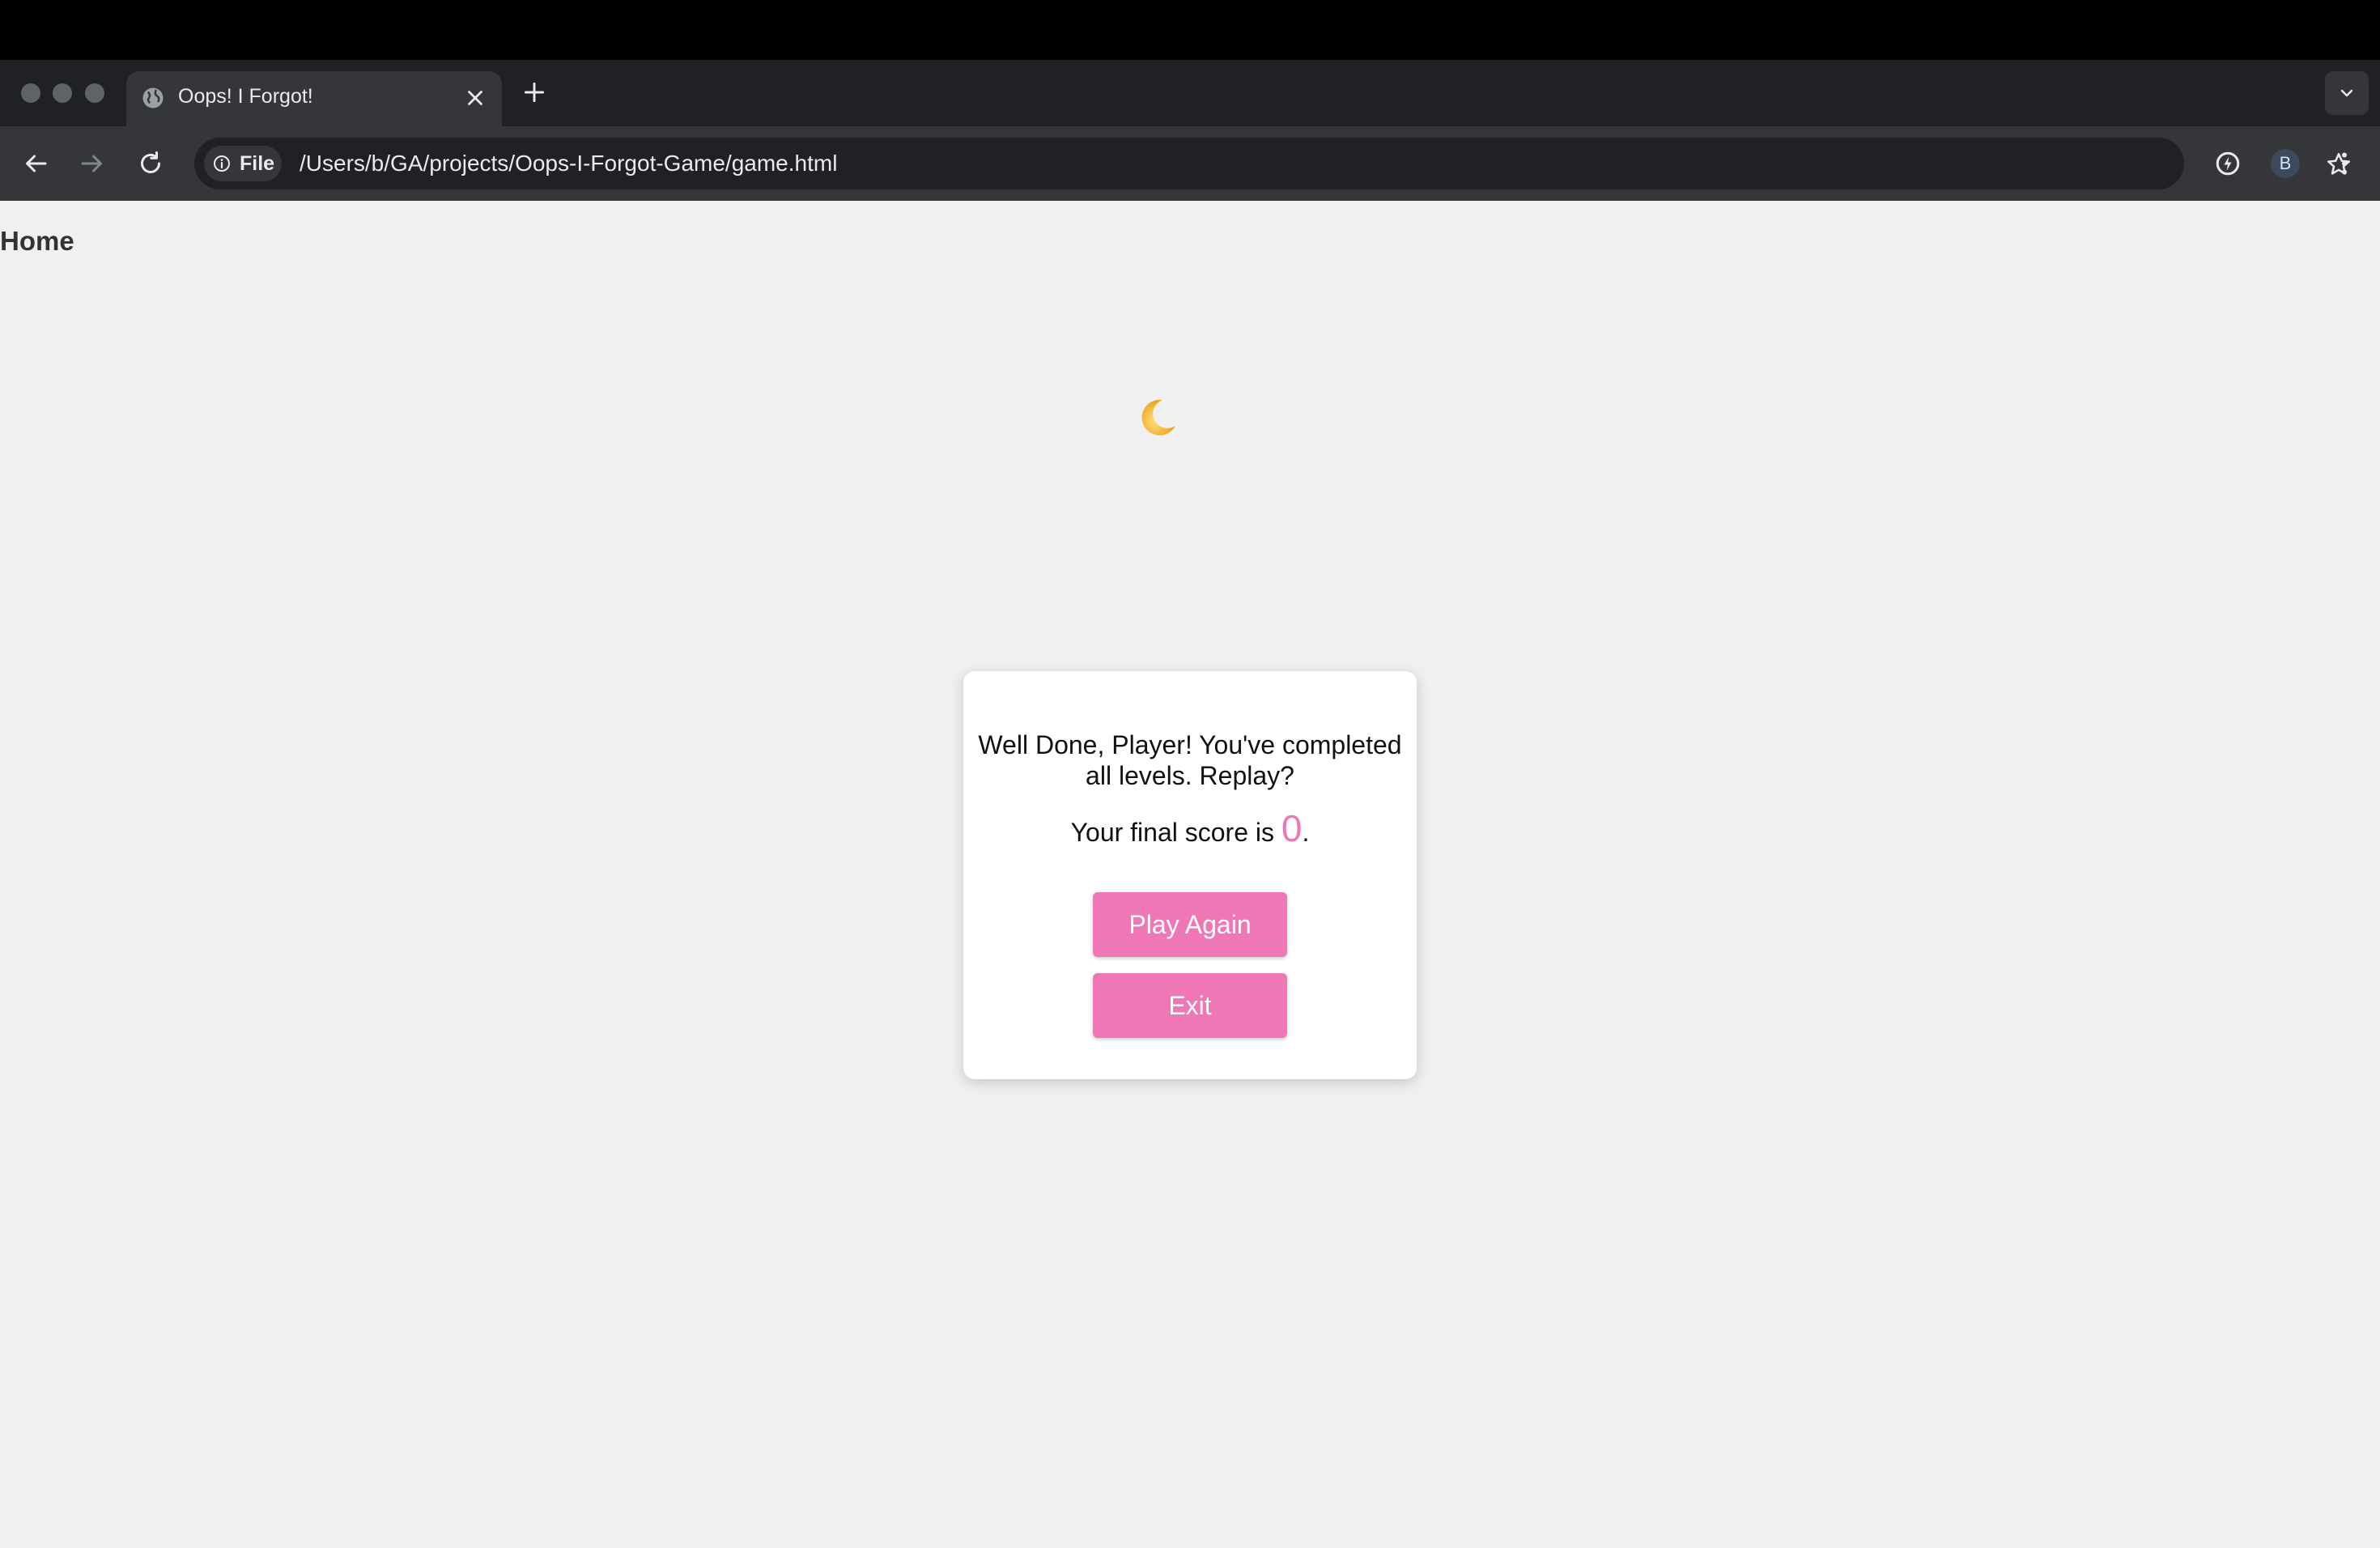 The width and height of the screenshot is (2380, 1548). I want to click on back-arrow-icon, so click(35, 164).